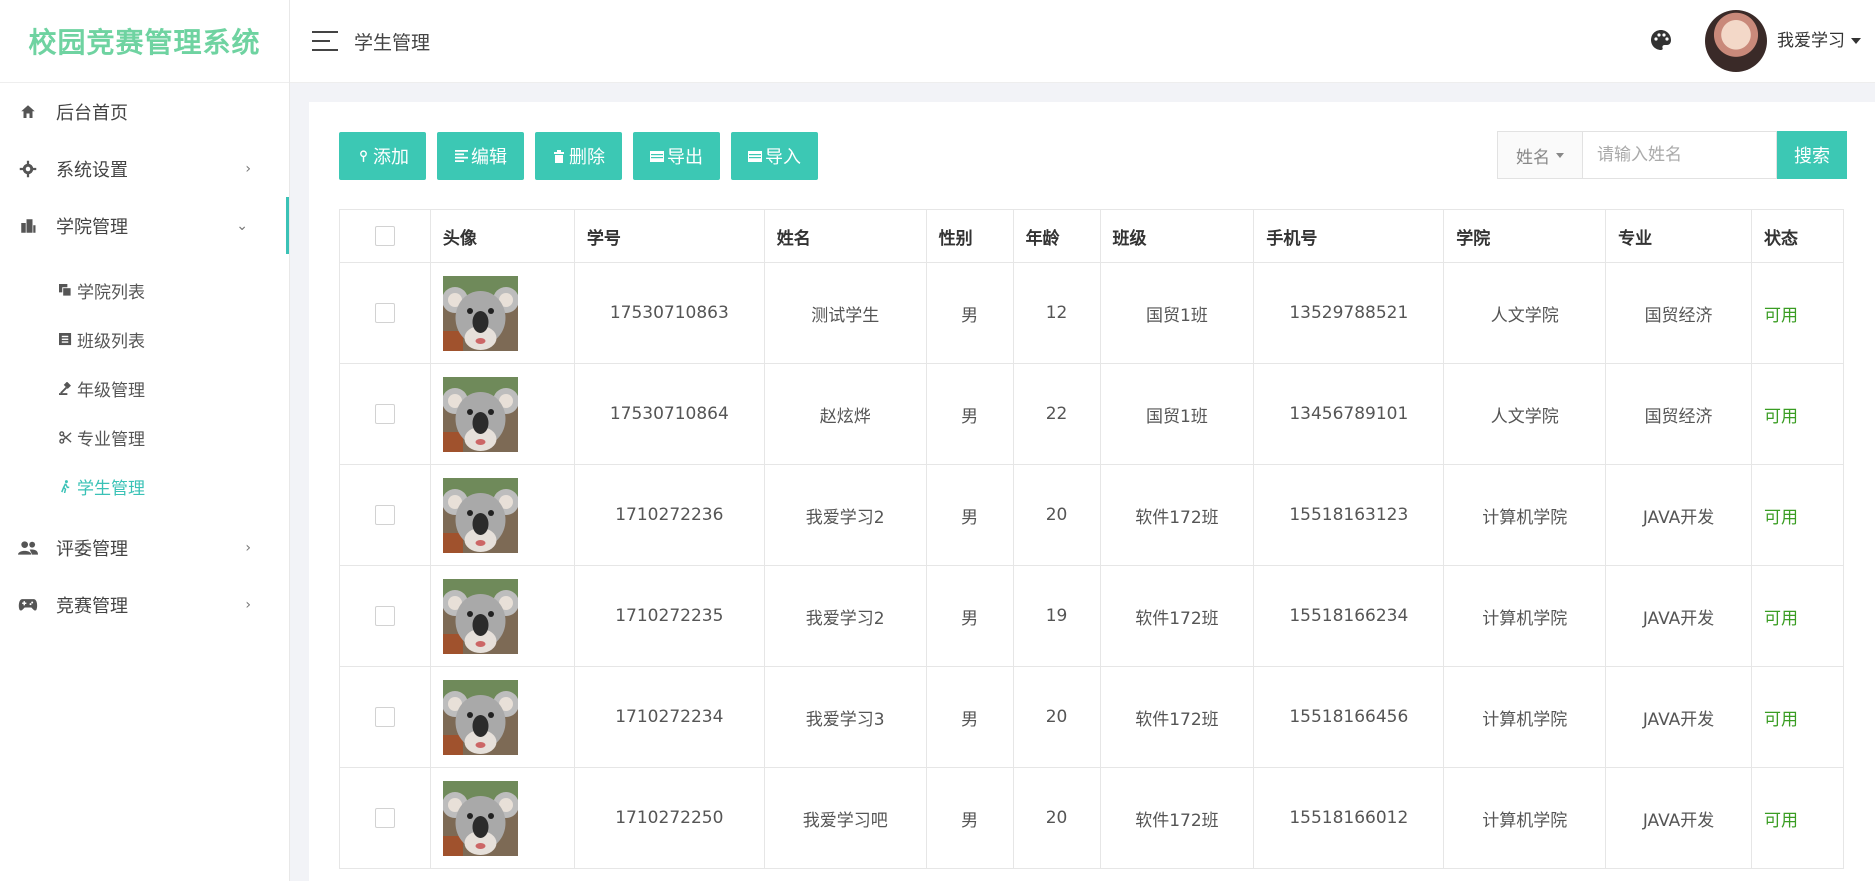 The height and width of the screenshot is (881, 1875). I want to click on student-id: 1710272250, so click(669, 818).